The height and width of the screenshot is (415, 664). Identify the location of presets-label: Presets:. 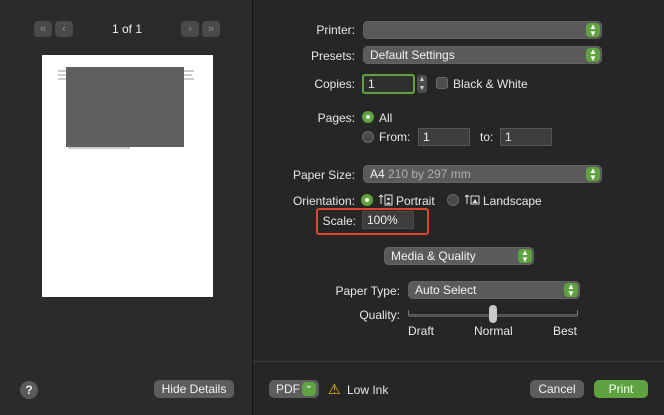
(332, 56).